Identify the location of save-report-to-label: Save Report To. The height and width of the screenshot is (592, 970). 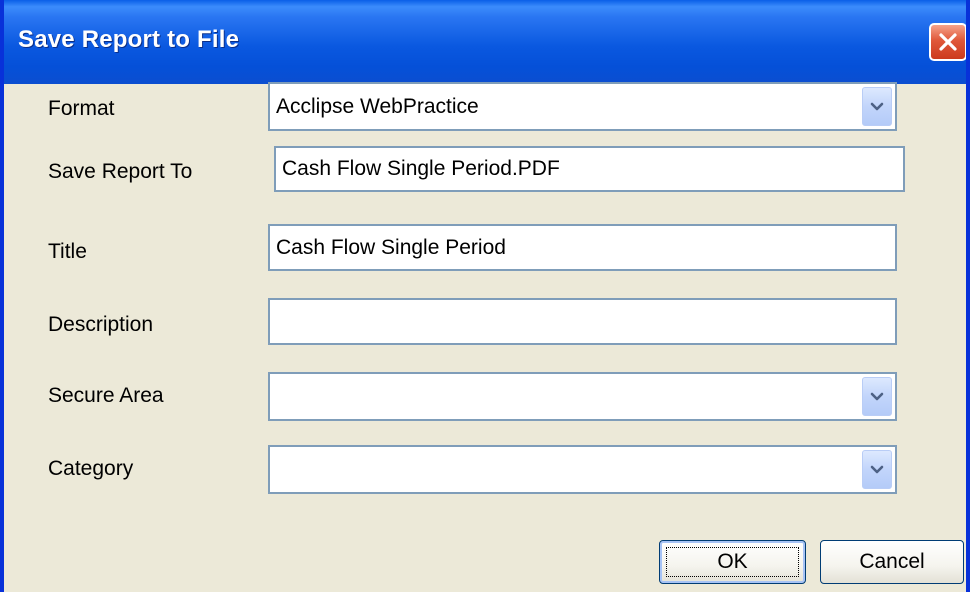
(120, 171).